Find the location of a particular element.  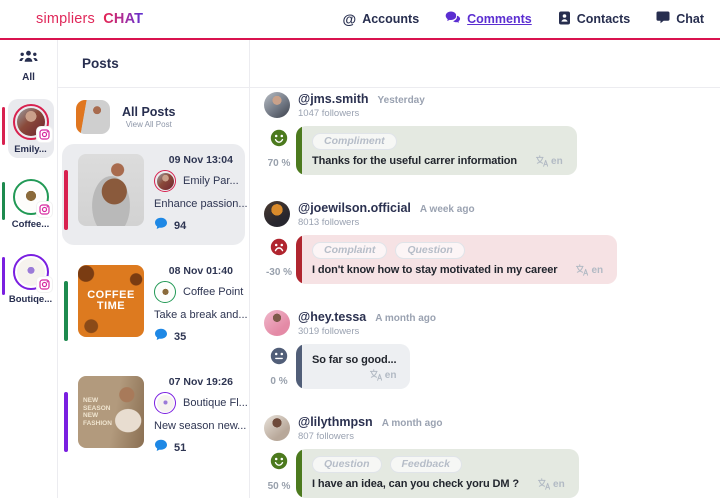

sidebar-item-all: All is located at coordinates (28, 66).